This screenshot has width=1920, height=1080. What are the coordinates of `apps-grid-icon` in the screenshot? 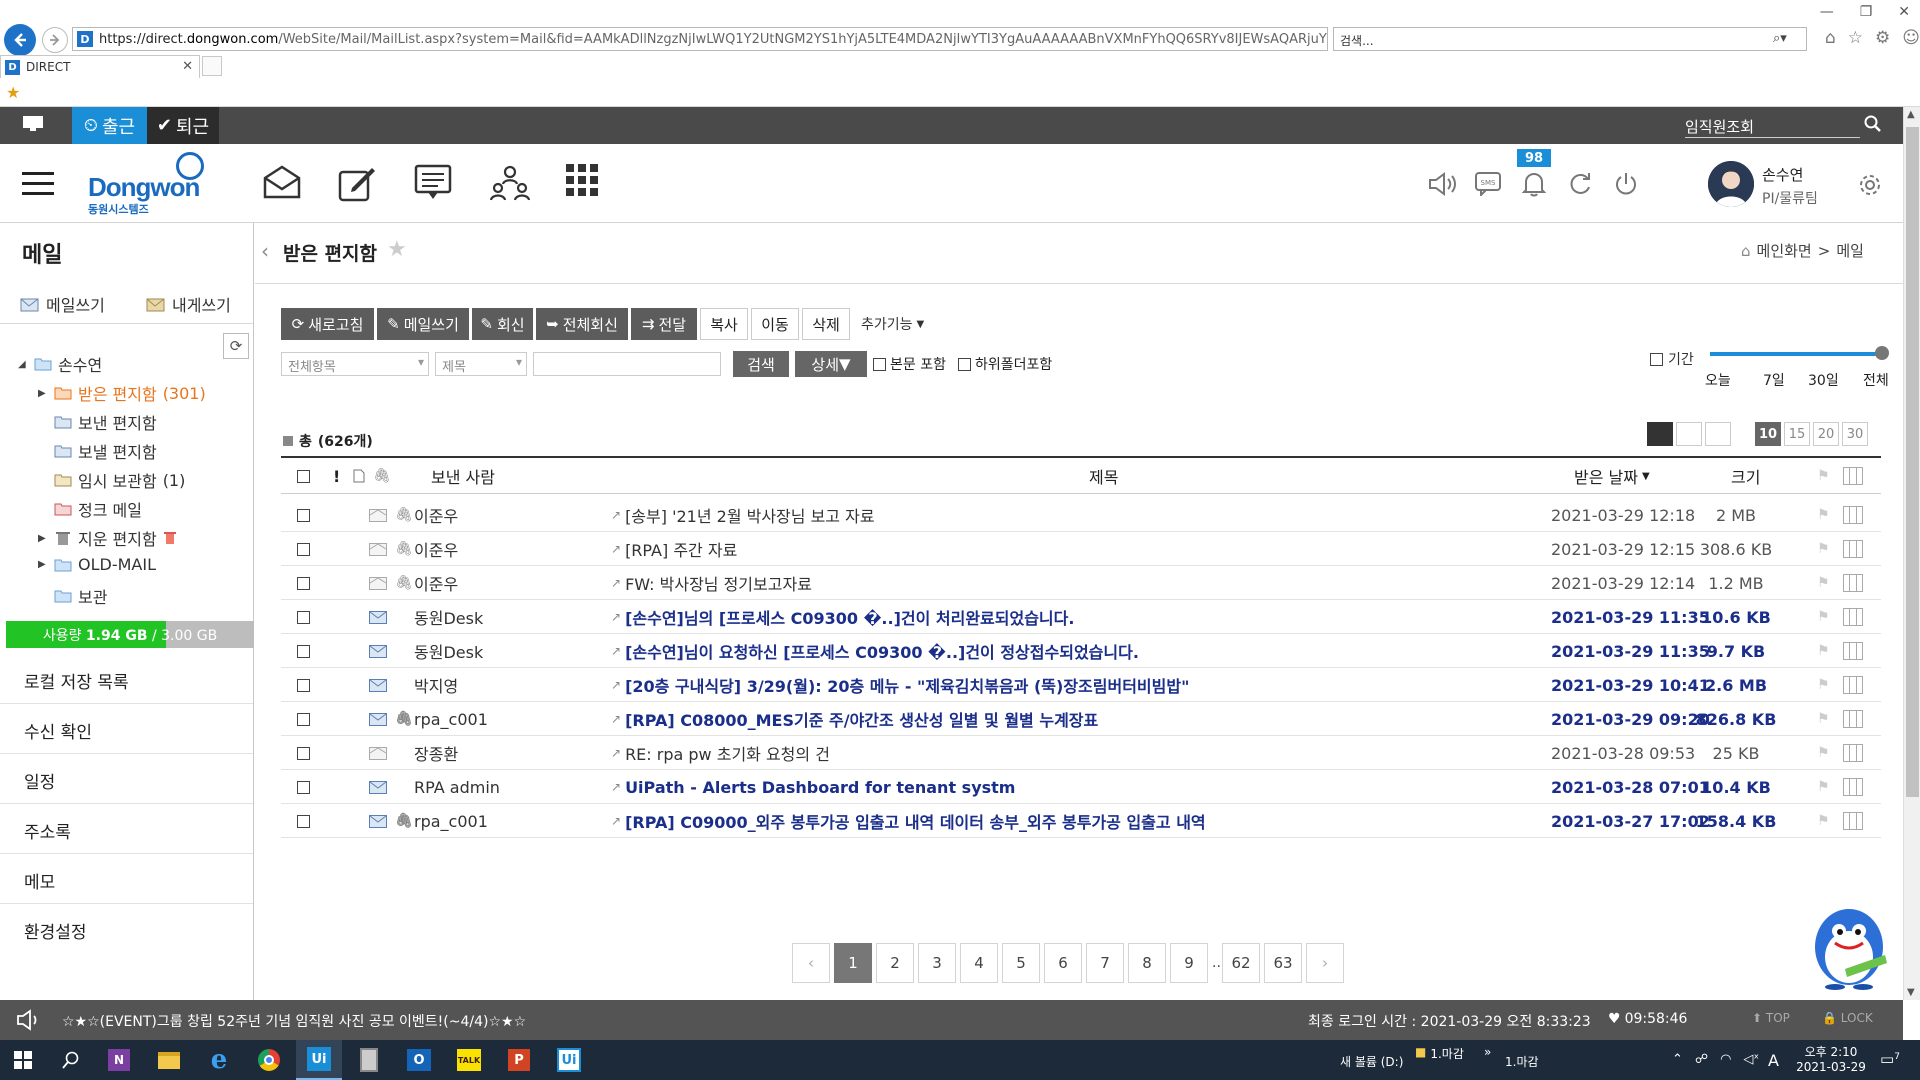 It's located at (582, 180).